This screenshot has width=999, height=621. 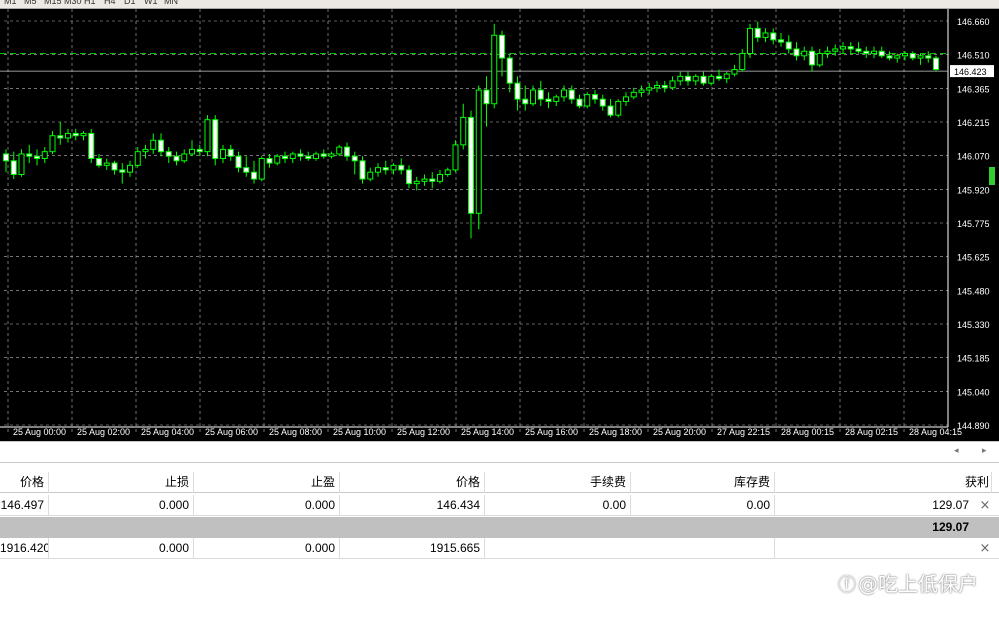 What do you see at coordinates (10, 3) in the screenshot?
I see `timeframe-button-m1: M1` at bounding box center [10, 3].